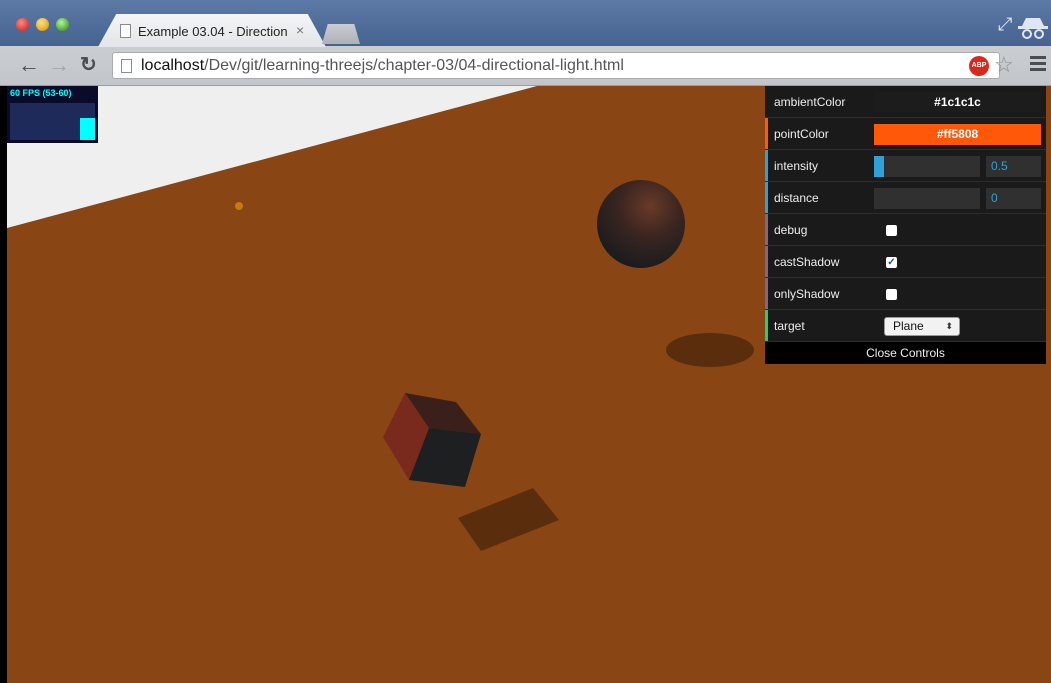  Describe the element at coordinates (796, 198) in the screenshot. I see `control-label: distance` at that location.